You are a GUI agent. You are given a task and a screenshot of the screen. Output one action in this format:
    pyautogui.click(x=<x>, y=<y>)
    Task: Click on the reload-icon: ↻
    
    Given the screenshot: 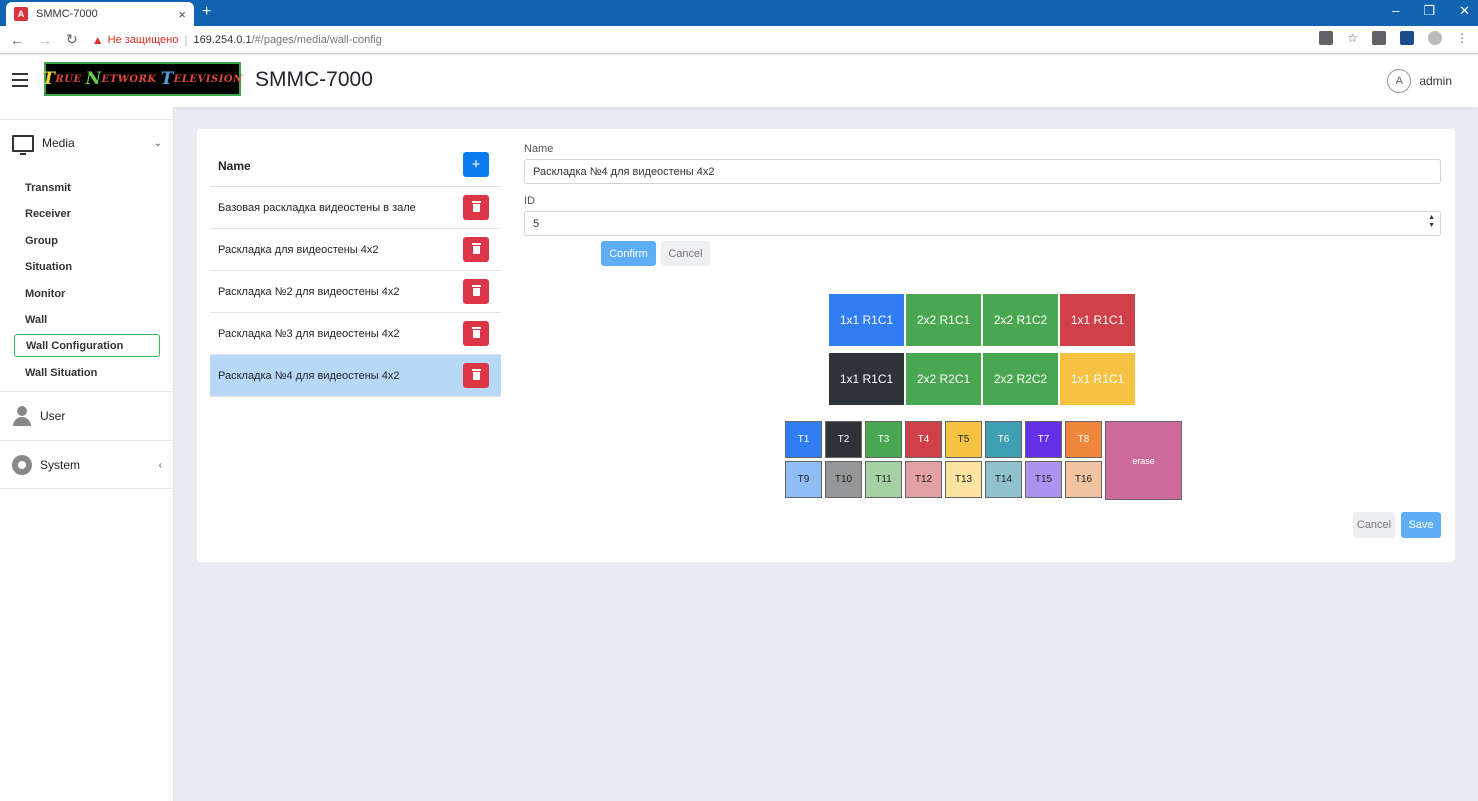 What is the action you would take?
    pyautogui.click(x=72, y=39)
    